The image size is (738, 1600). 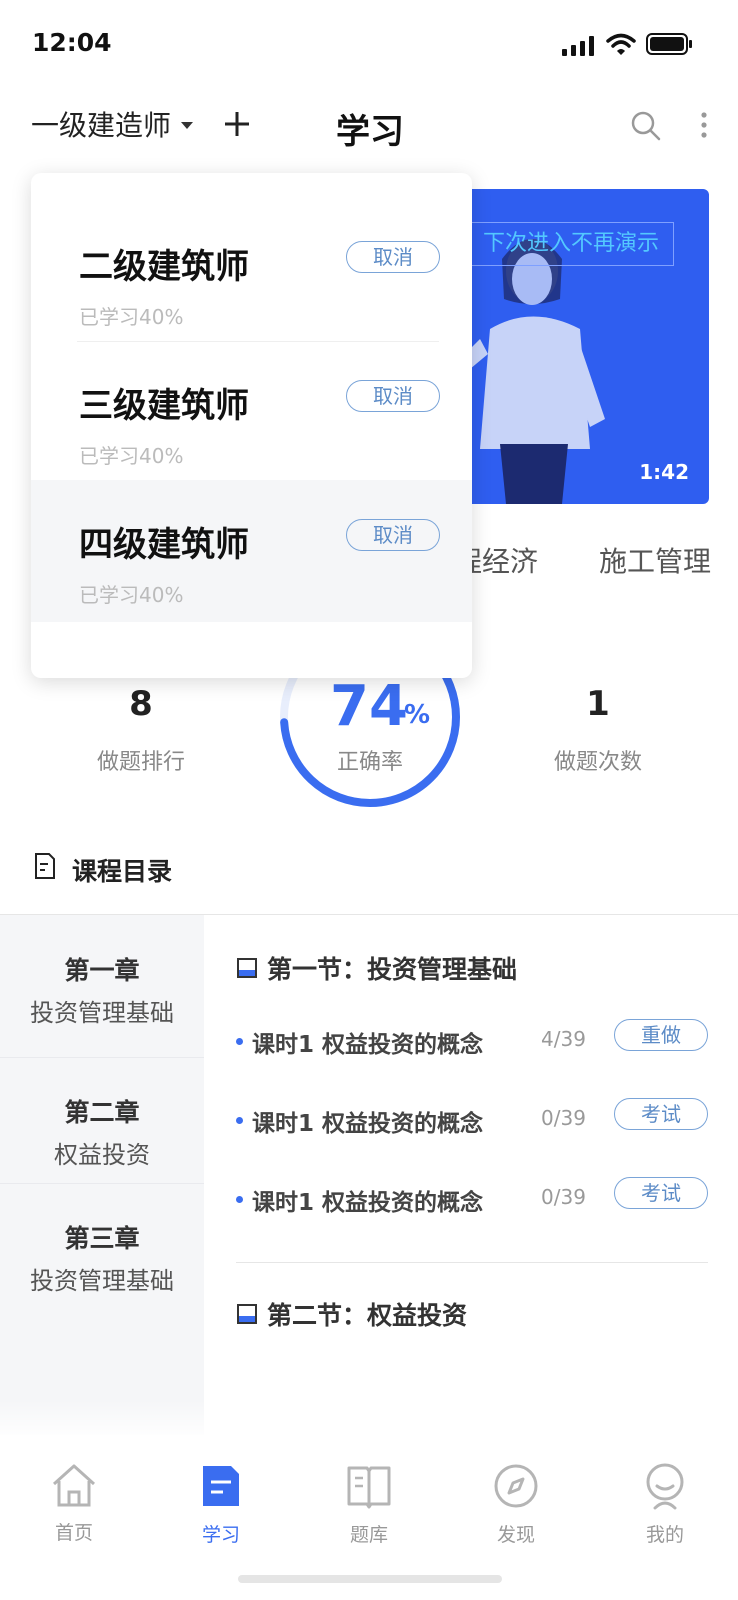 What do you see at coordinates (515, 1535) in the screenshot?
I see `nav-label: 发现` at bounding box center [515, 1535].